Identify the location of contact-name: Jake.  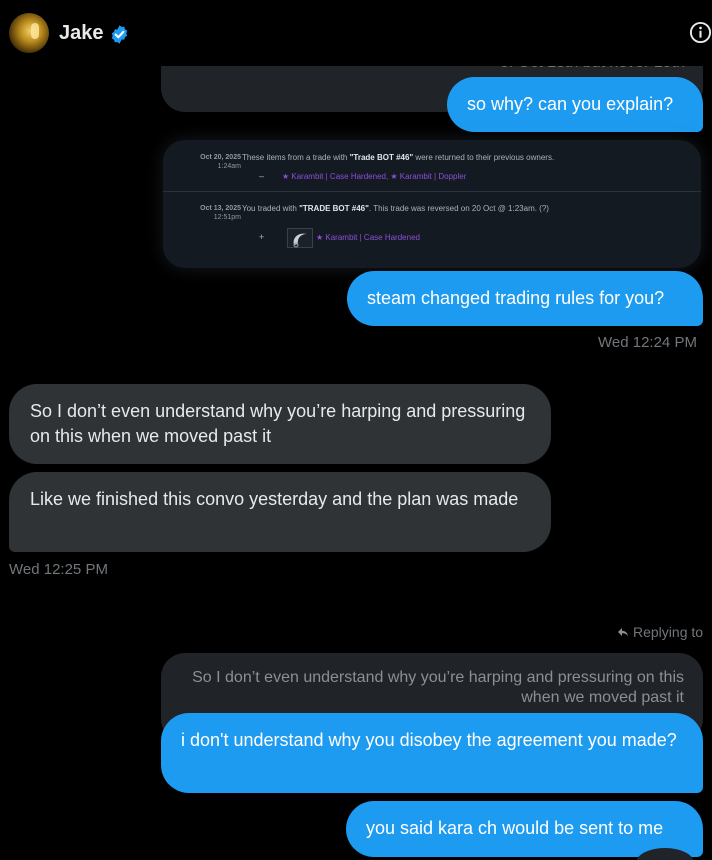
(81, 33).